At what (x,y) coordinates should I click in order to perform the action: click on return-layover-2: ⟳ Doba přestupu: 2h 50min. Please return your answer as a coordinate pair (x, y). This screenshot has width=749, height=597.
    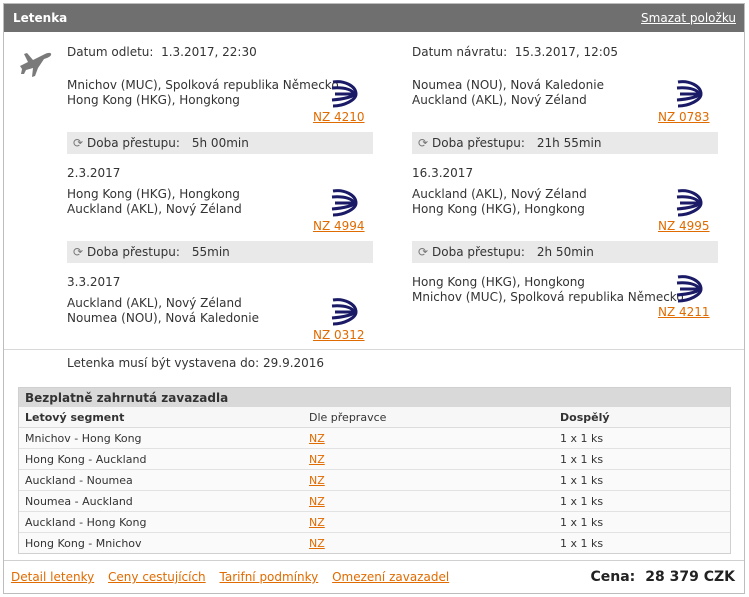
    Looking at the image, I should click on (565, 252).